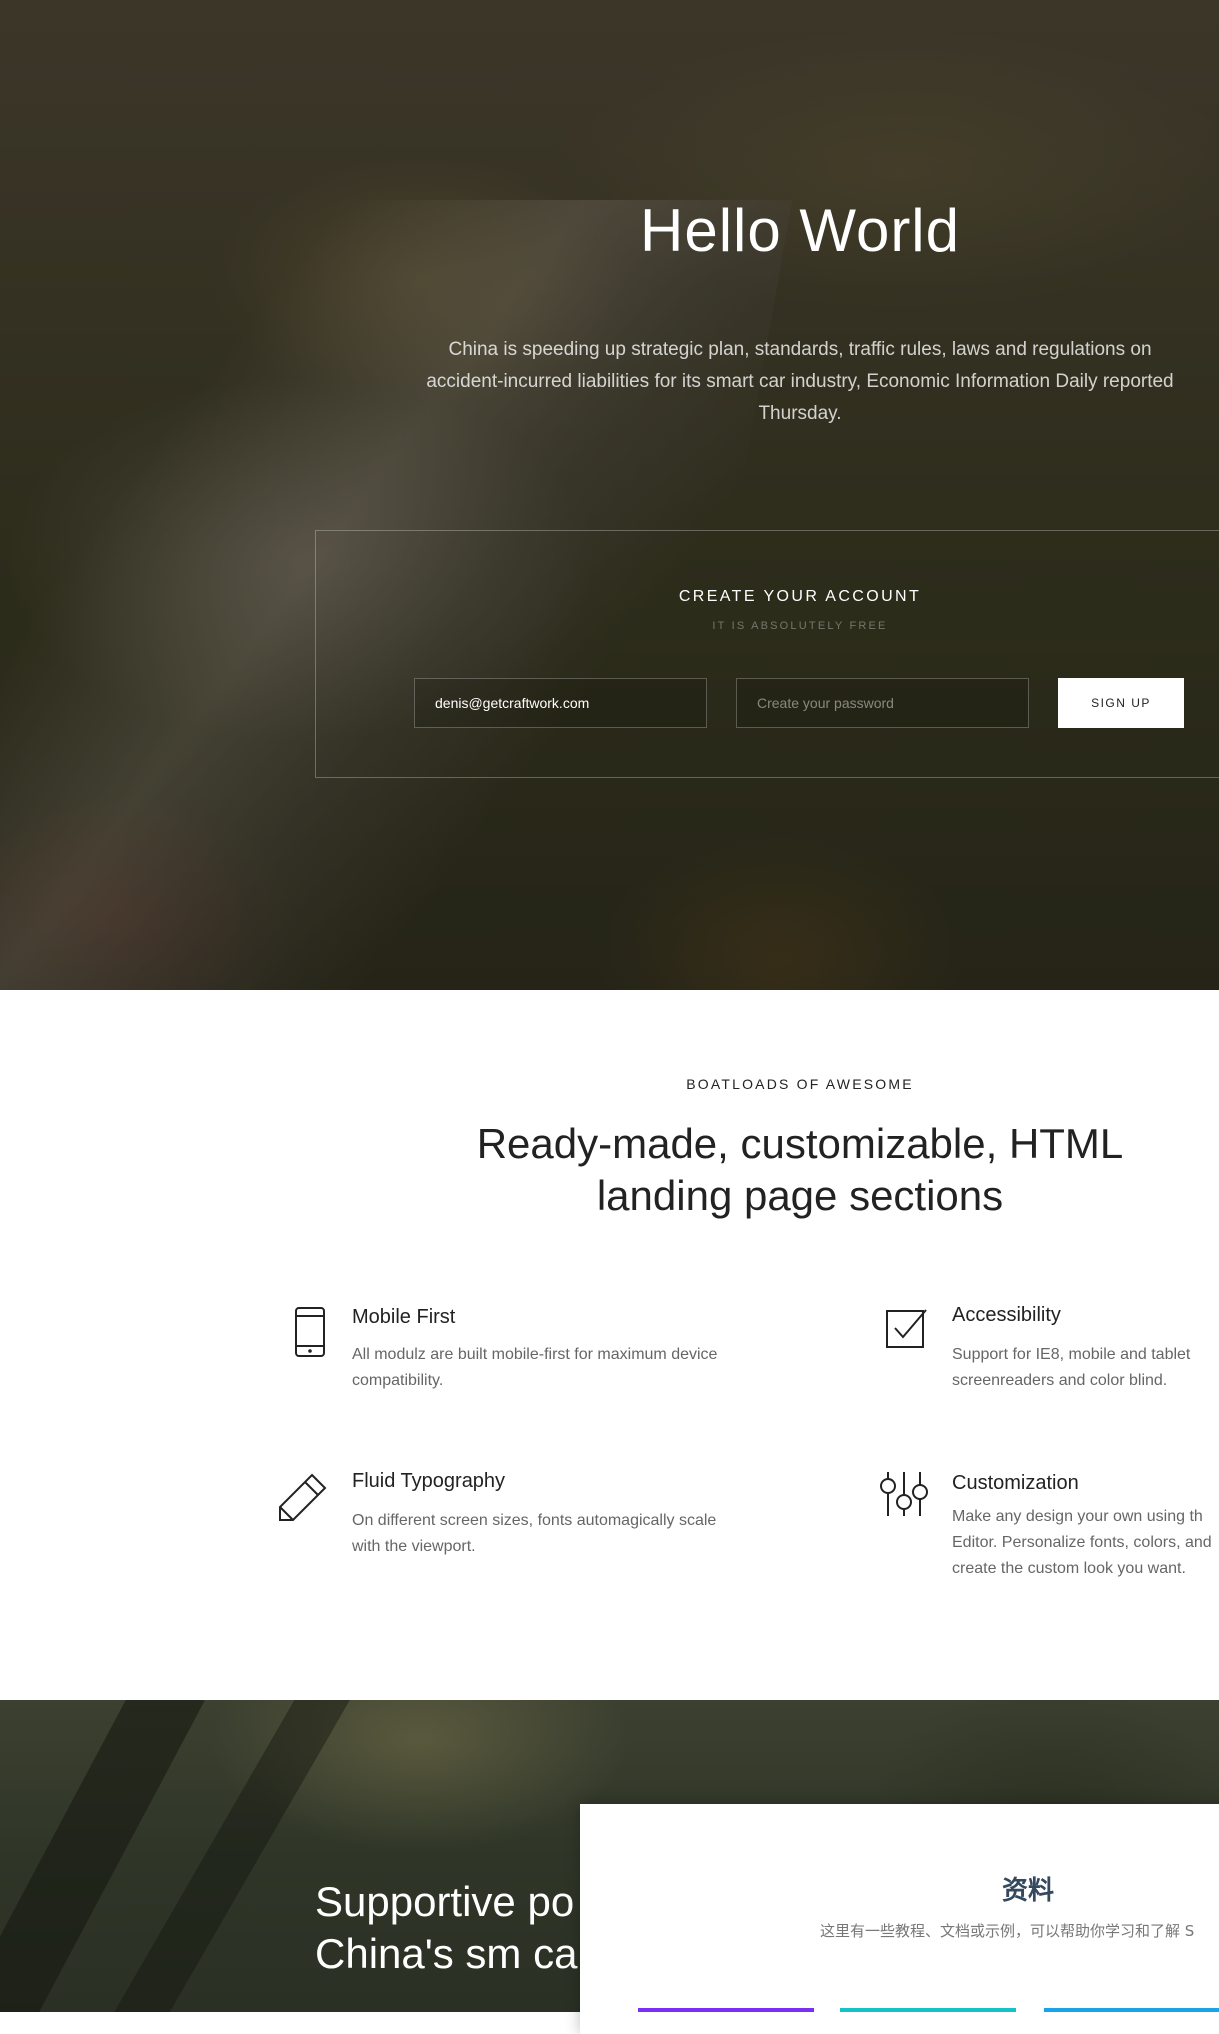  What do you see at coordinates (429, 1481) in the screenshot?
I see `feature-title: Fluid Typography` at bounding box center [429, 1481].